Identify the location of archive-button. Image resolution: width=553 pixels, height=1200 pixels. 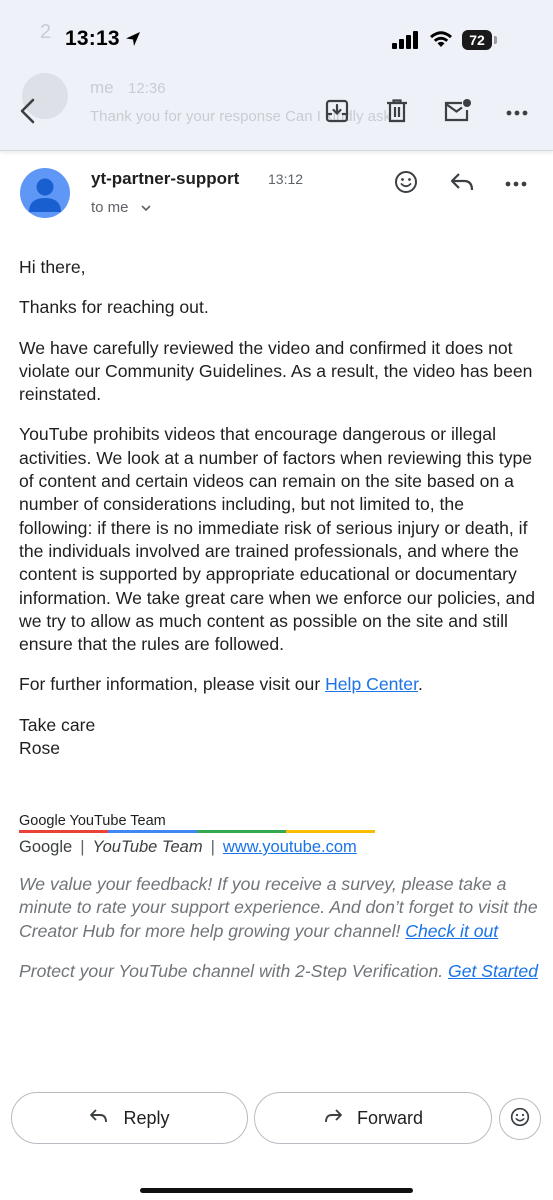
(337, 113).